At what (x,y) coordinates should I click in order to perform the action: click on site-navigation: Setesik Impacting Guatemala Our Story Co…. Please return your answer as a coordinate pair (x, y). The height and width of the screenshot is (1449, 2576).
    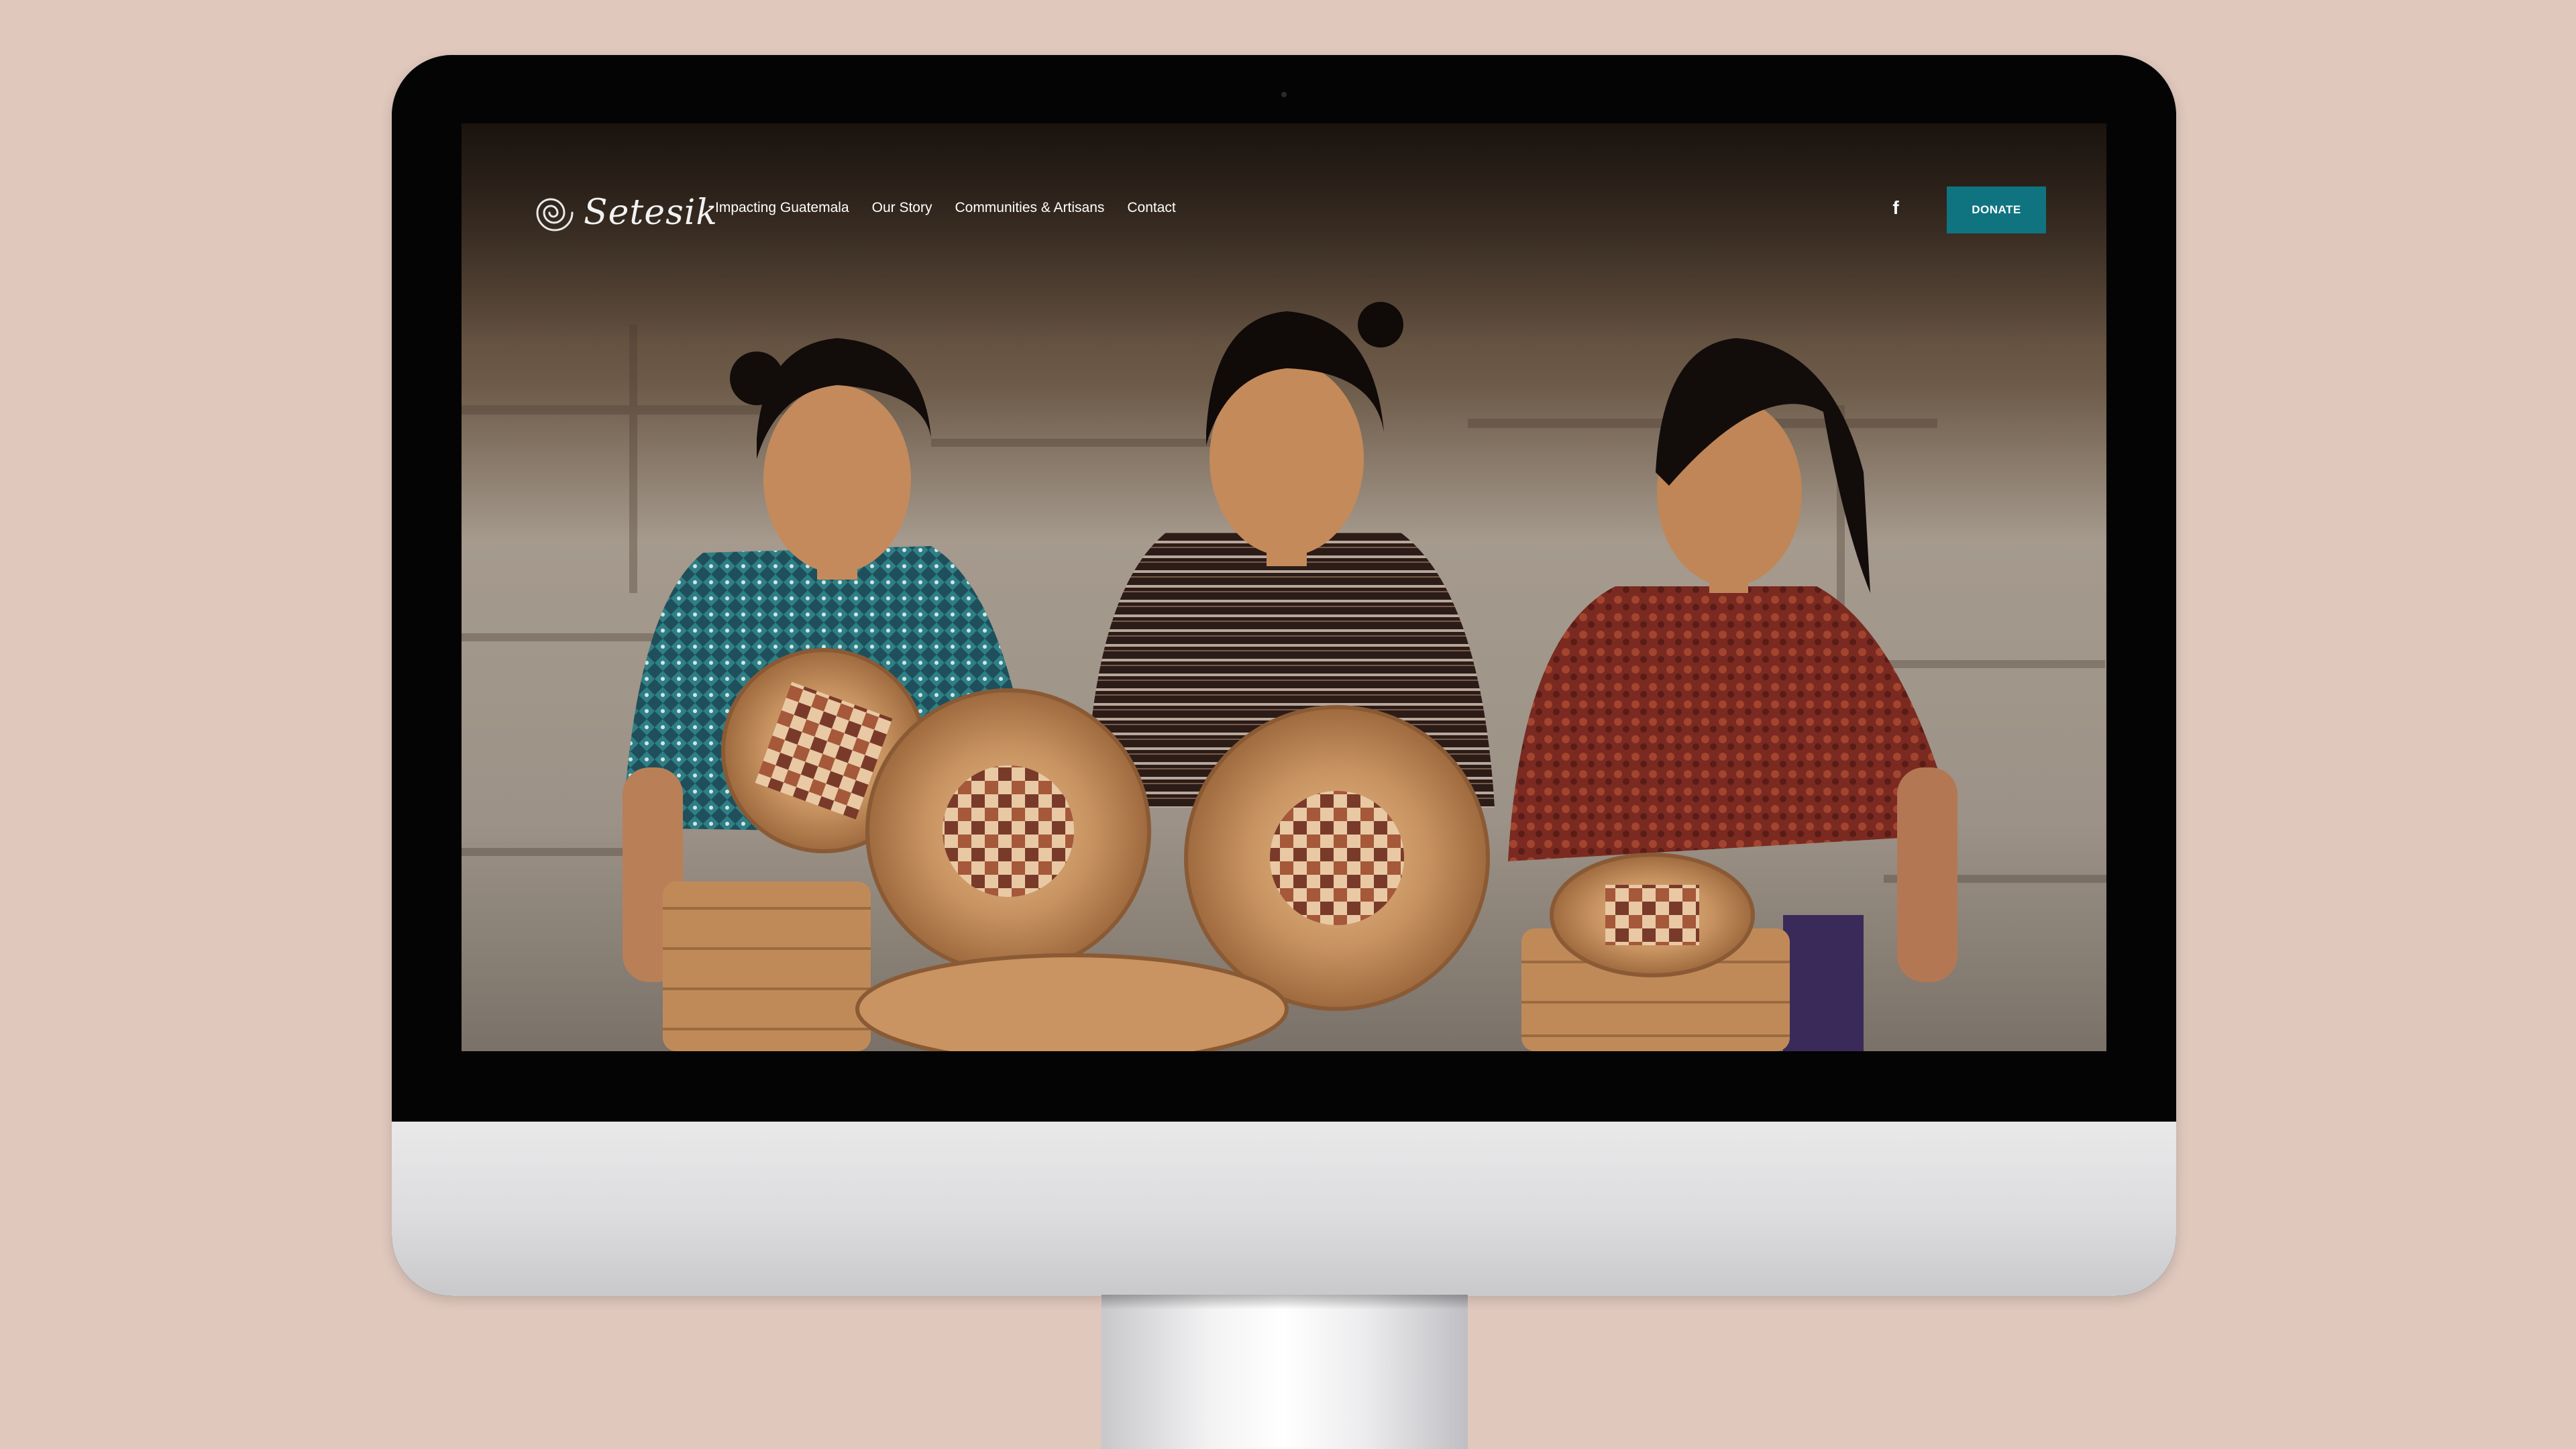
    Looking at the image, I should click on (1284, 178).